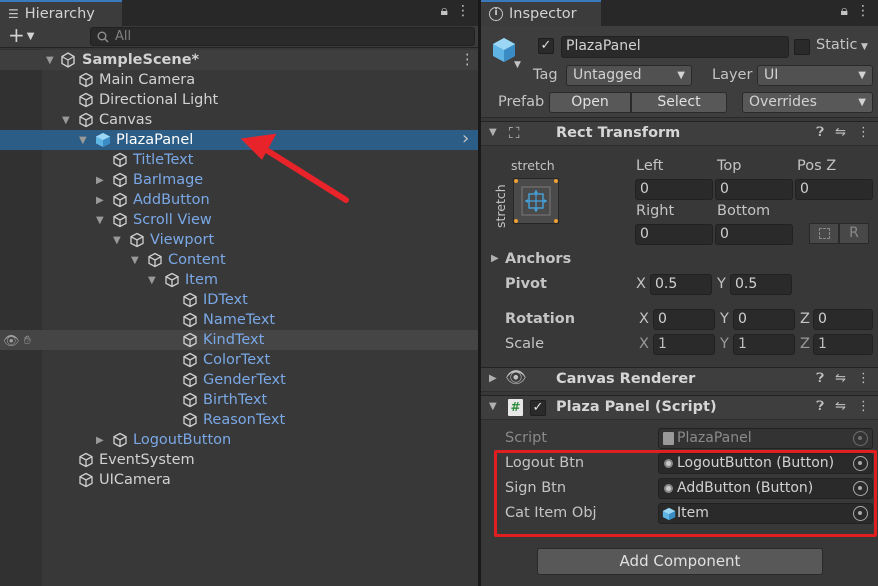  Describe the element at coordinates (517, 65) in the screenshot. I see `icon-dropdown-caret-icon: ▼` at that location.